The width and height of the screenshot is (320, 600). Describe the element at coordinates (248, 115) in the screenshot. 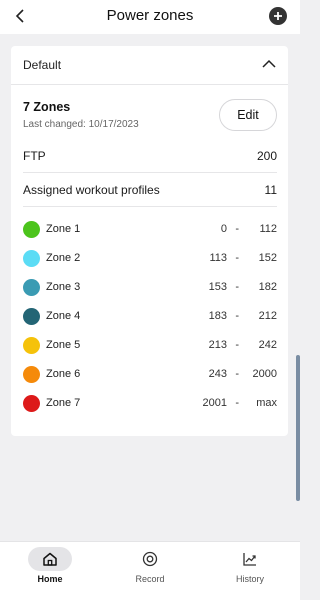

I see `edit-button: Edit` at that location.